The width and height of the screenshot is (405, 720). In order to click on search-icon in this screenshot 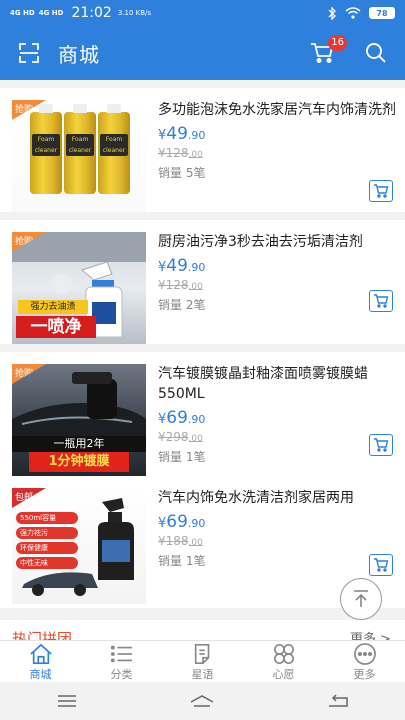, I will do `click(376, 53)`.